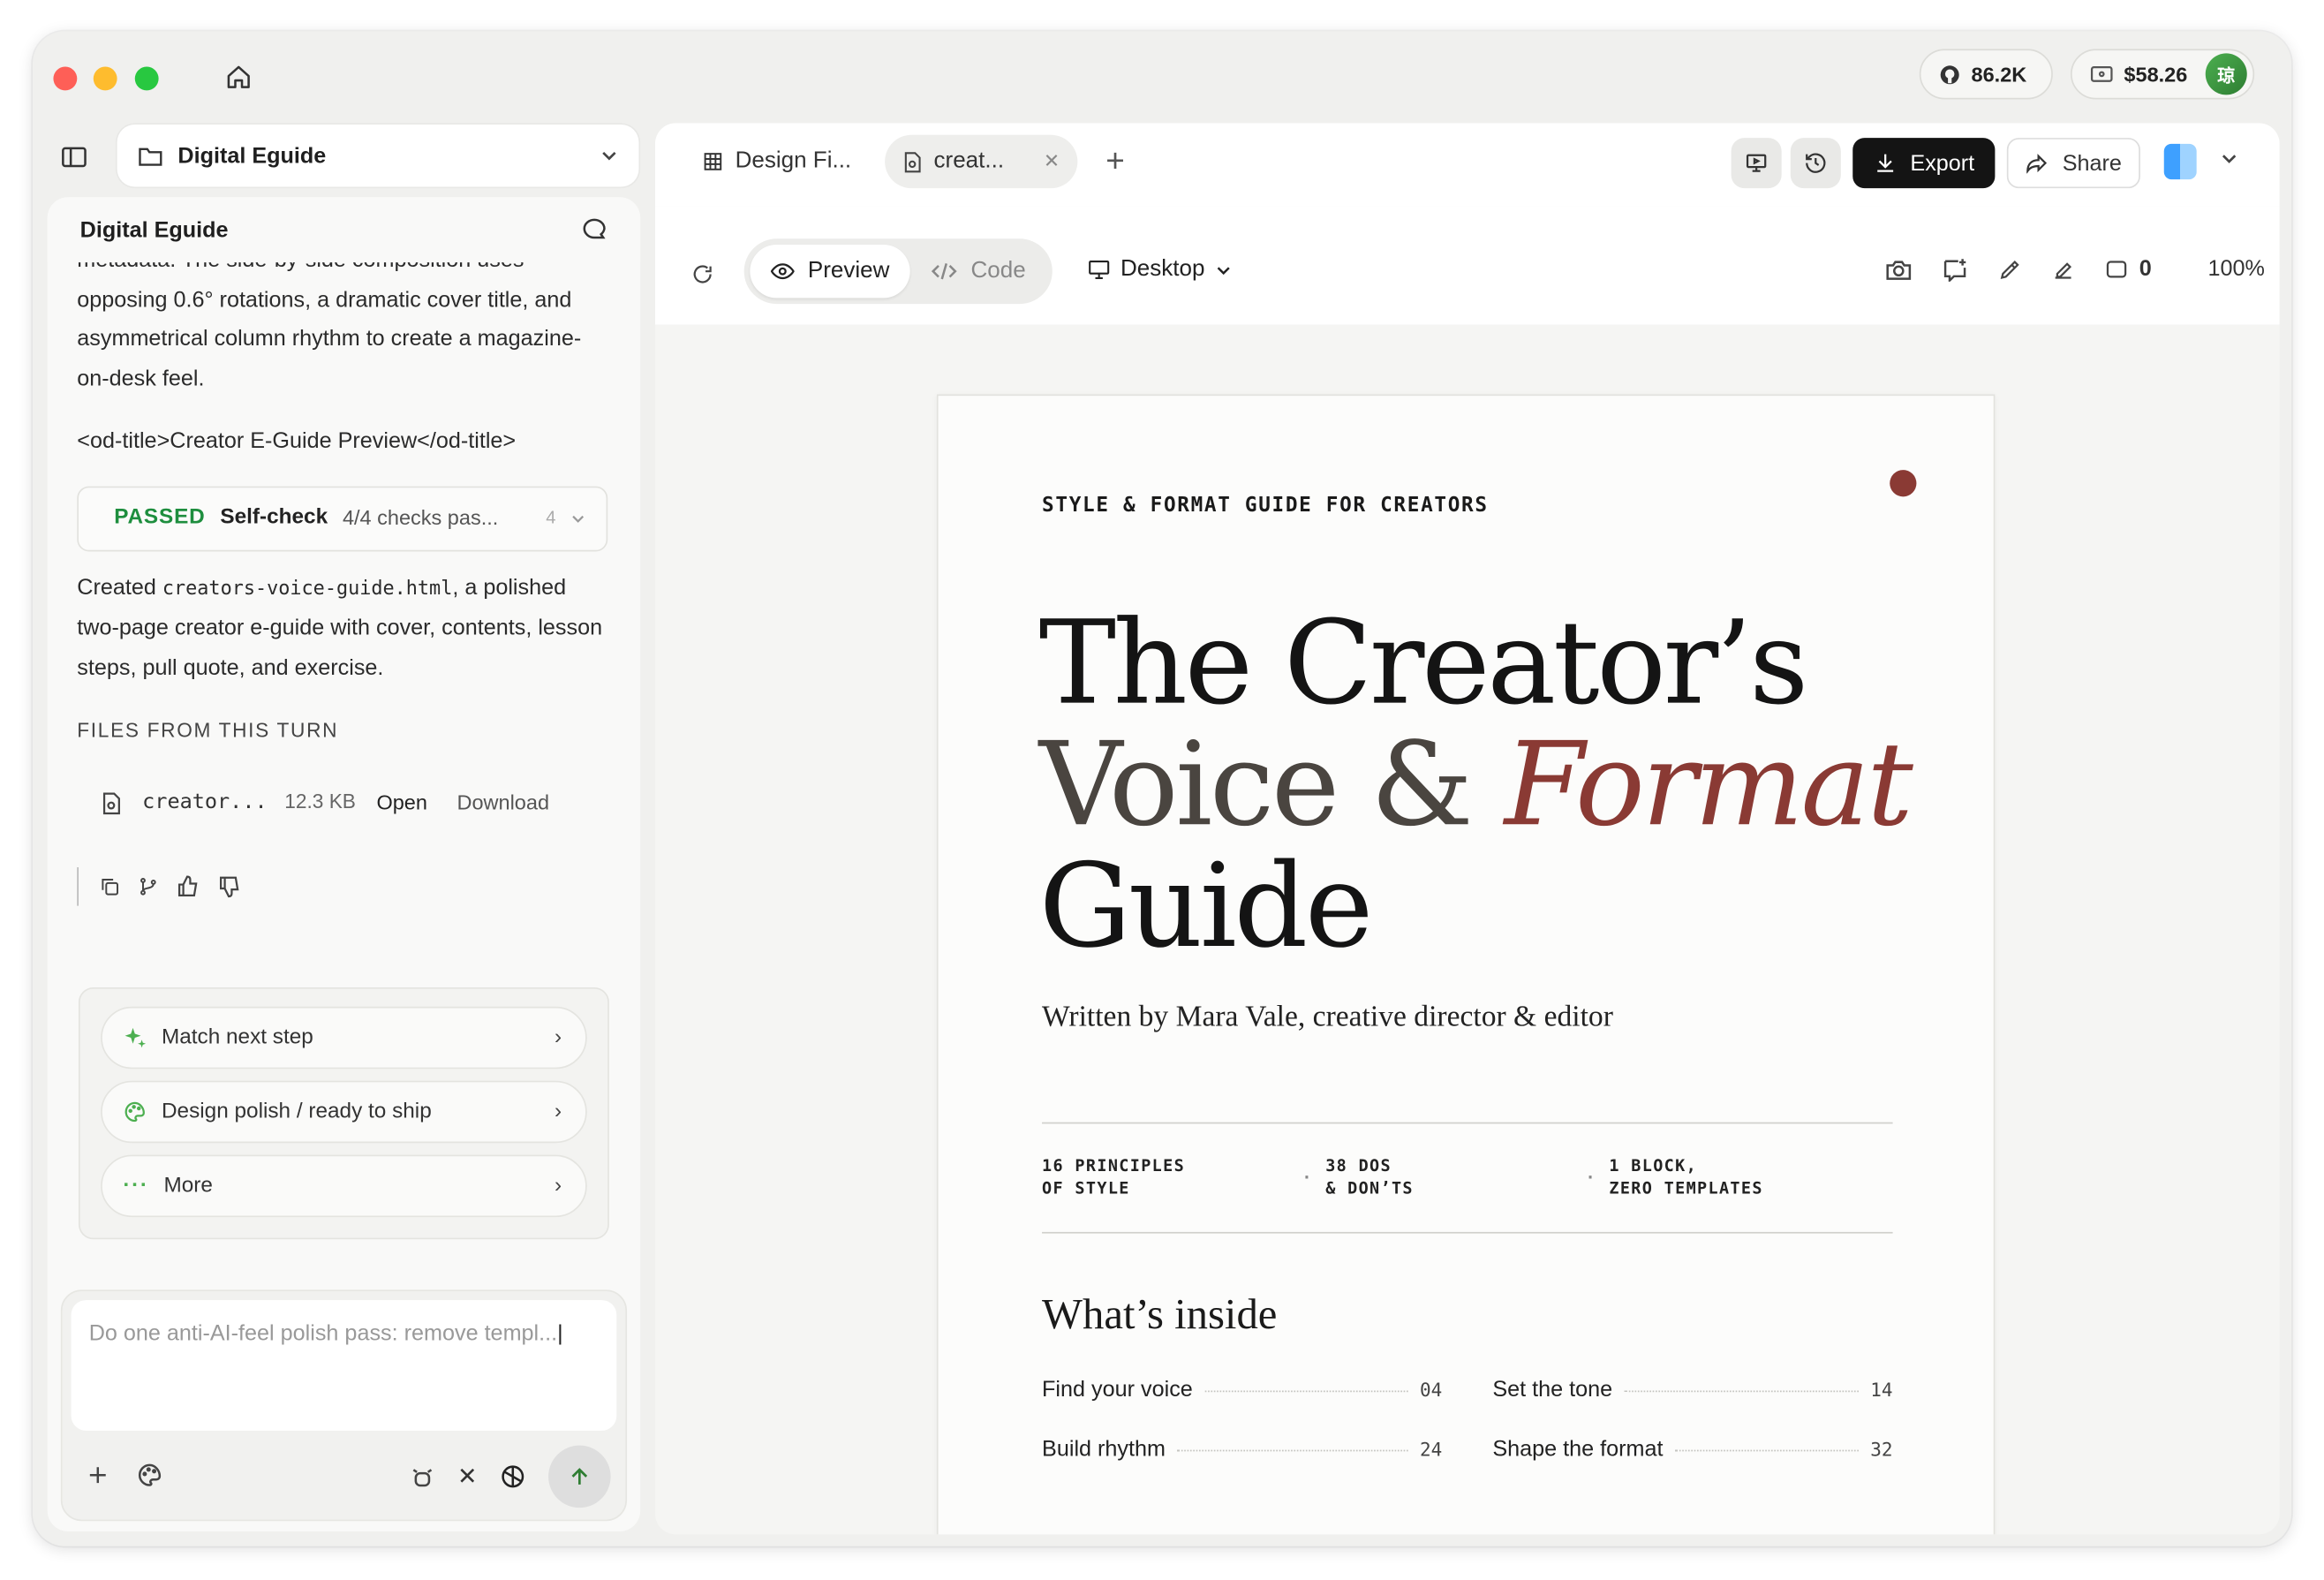 This screenshot has width=2324, height=1580. Describe the element at coordinates (2236, 269) in the screenshot. I see `zoom-level: 100%` at that location.